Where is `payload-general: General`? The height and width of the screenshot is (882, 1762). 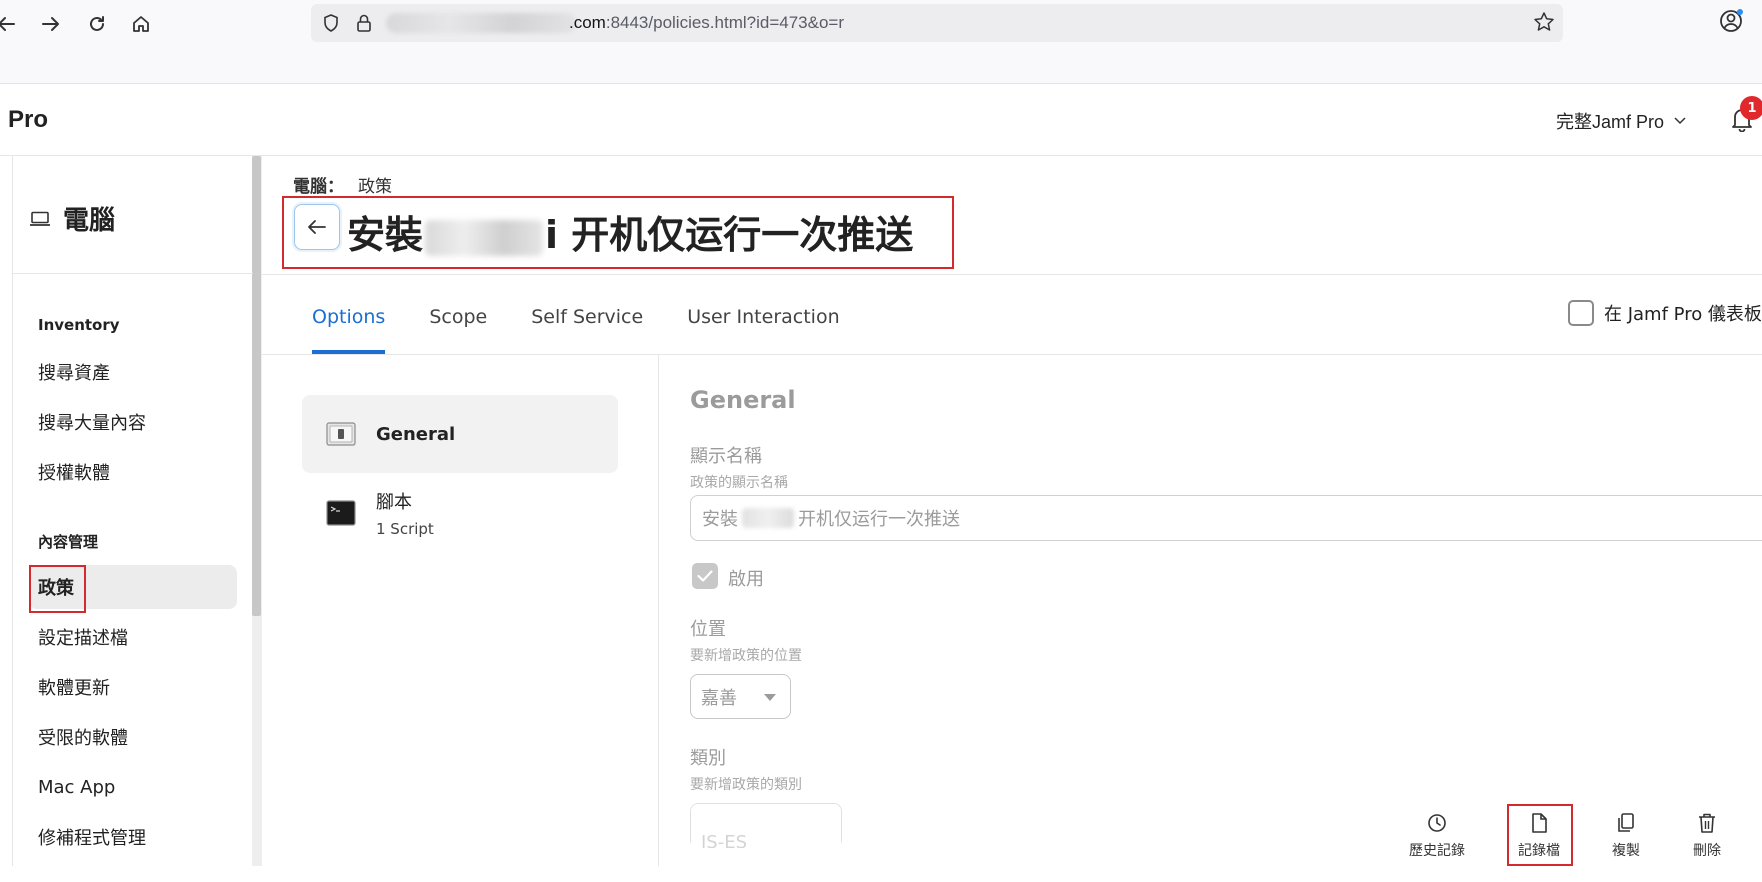
payload-general: General is located at coordinates (460, 434).